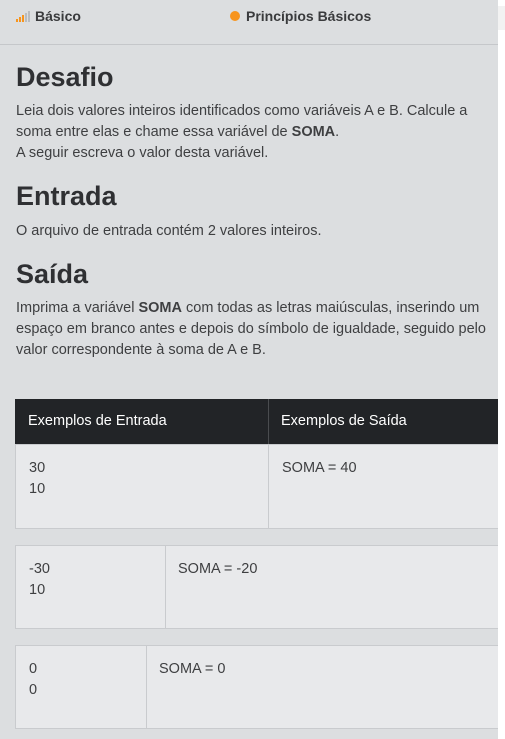 This screenshot has width=505, height=739. What do you see at coordinates (160, 308) in the screenshot?
I see `saida-bold-term: SOMA` at bounding box center [160, 308].